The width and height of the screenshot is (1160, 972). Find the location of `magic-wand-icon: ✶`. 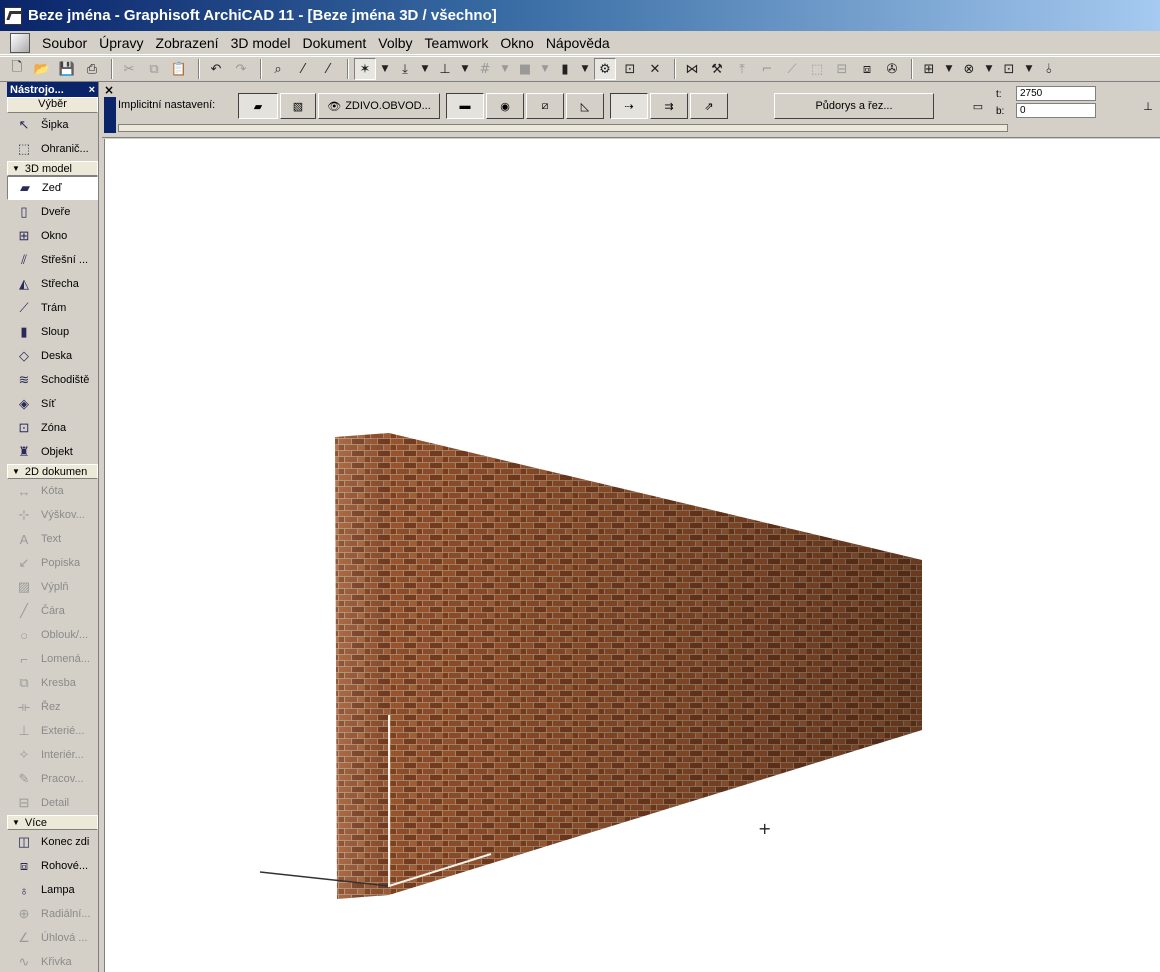

magic-wand-icon: ✶ is located at coordinates (365, 69).